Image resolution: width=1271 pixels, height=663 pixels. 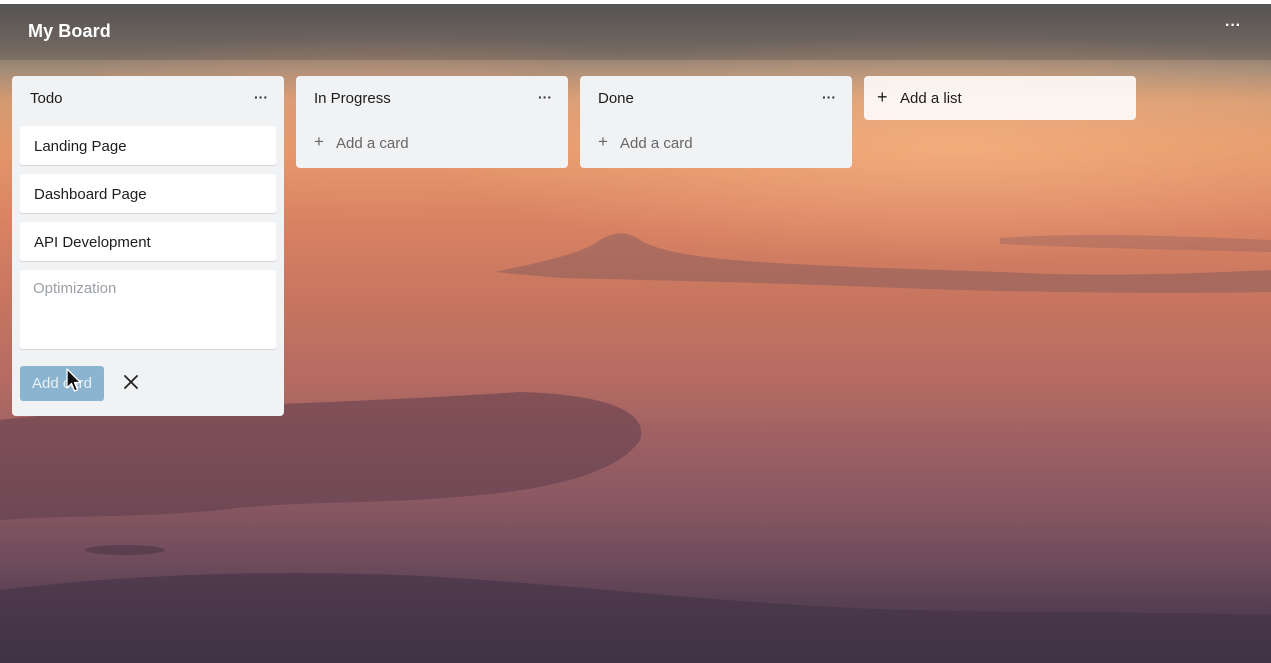 What do you see at coordinates (46, 98) in the screenshot?
I see `list-title: Todo` at bounding box center [46, 98].